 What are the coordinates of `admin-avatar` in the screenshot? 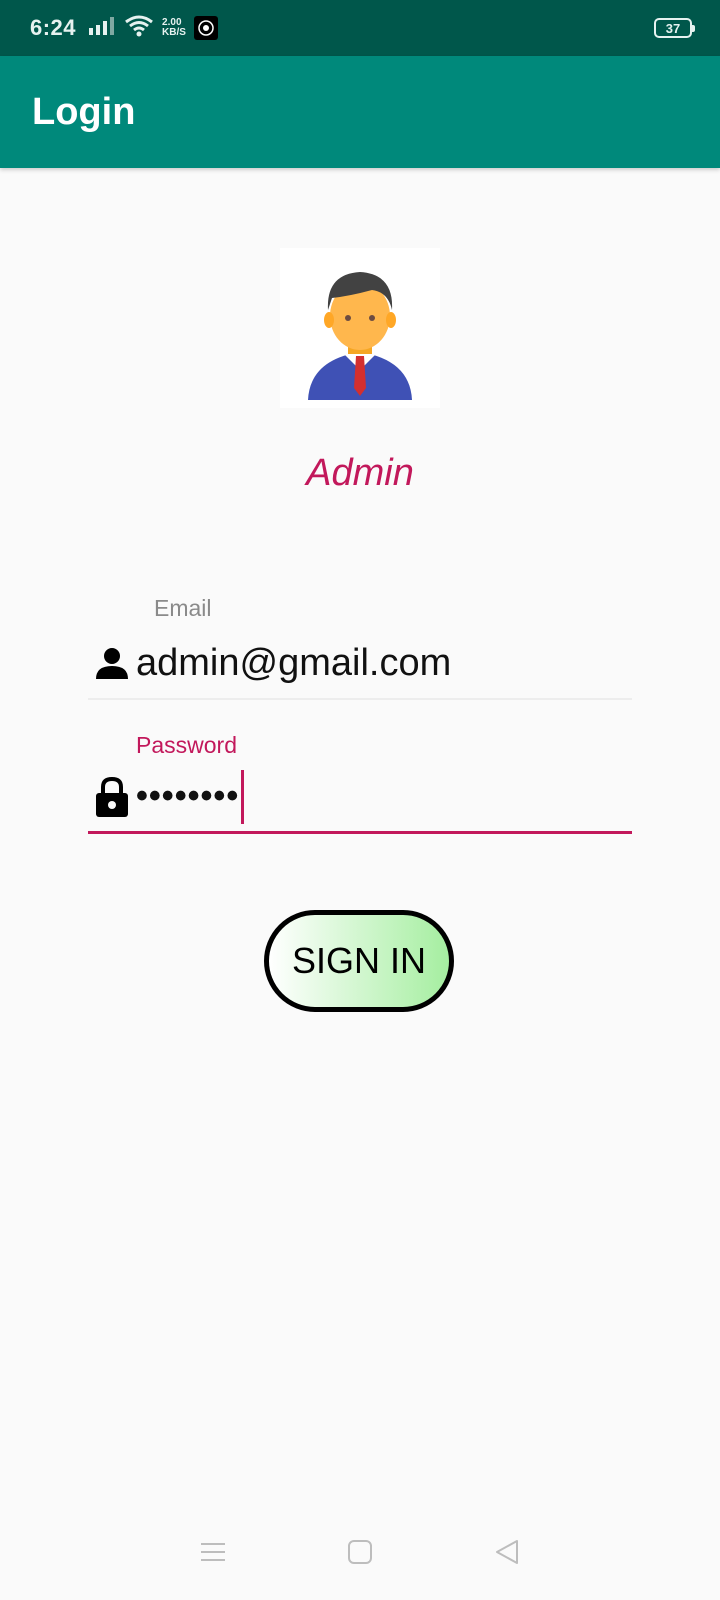 It's located at (360, 328).